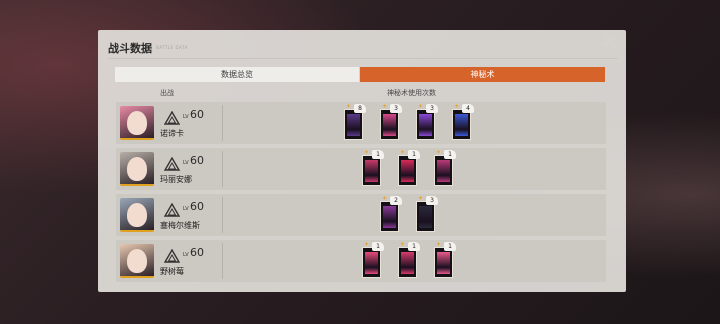  I want to click on card-usage-count: 8, so click(360, 108).